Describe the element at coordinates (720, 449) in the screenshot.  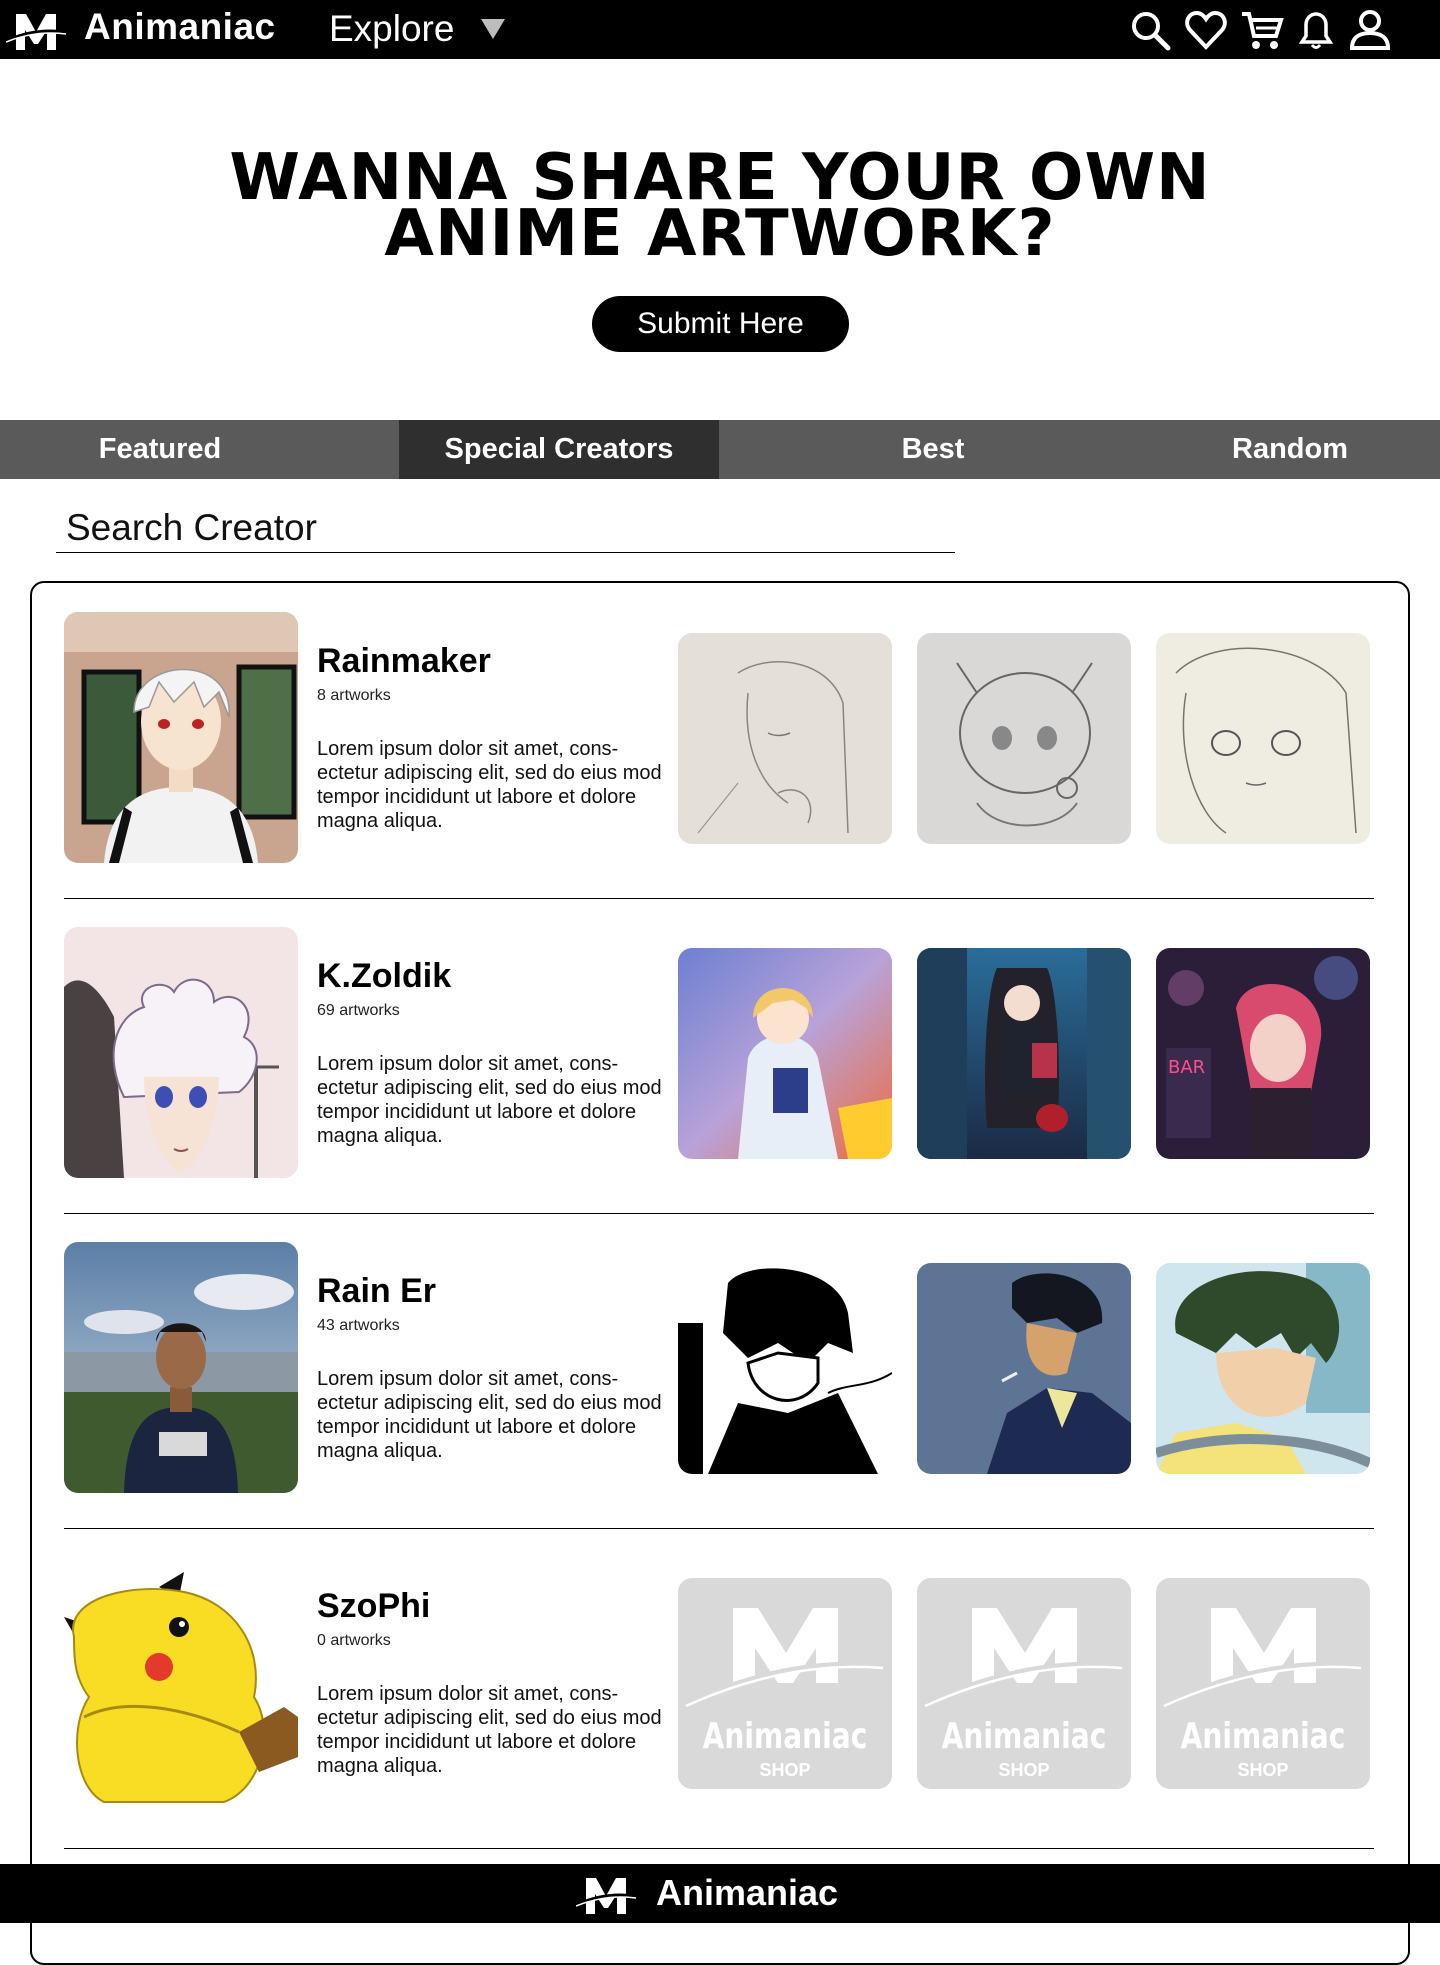
I see `category-tabbar: Featured Special Creators Best Random` at that location.